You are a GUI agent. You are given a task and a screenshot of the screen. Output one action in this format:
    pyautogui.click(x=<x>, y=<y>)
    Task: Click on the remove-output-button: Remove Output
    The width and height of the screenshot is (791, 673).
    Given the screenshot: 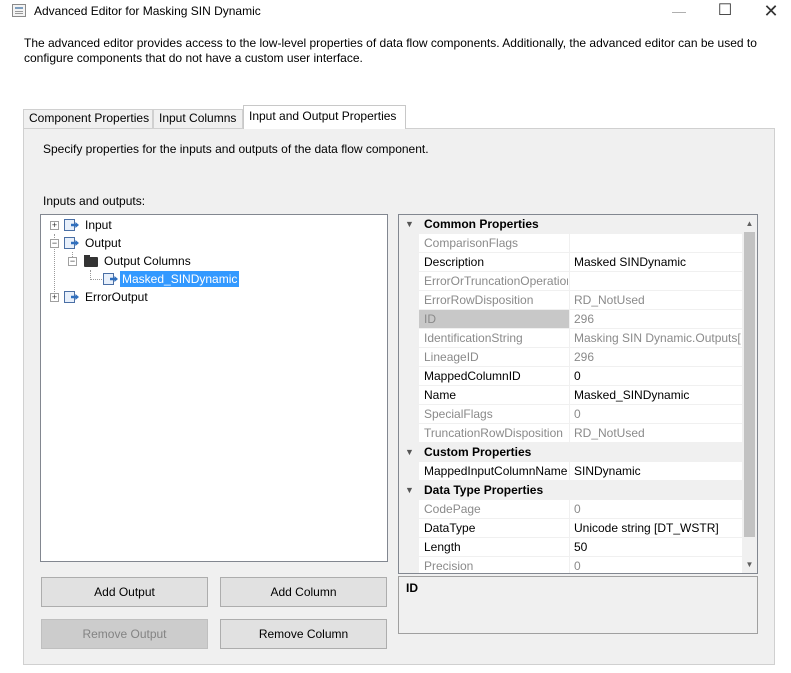 What is the action you would take?
    pyautogui.click(x=124, y=634)
    